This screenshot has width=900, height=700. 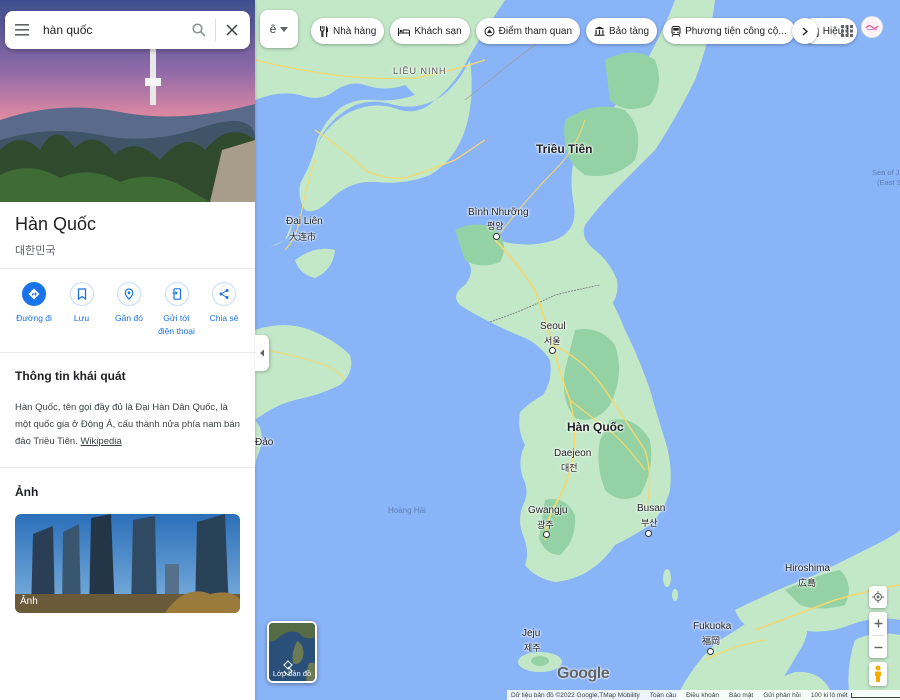 I want to click on map-label-busan: Busan, so click(x=651, y=508).